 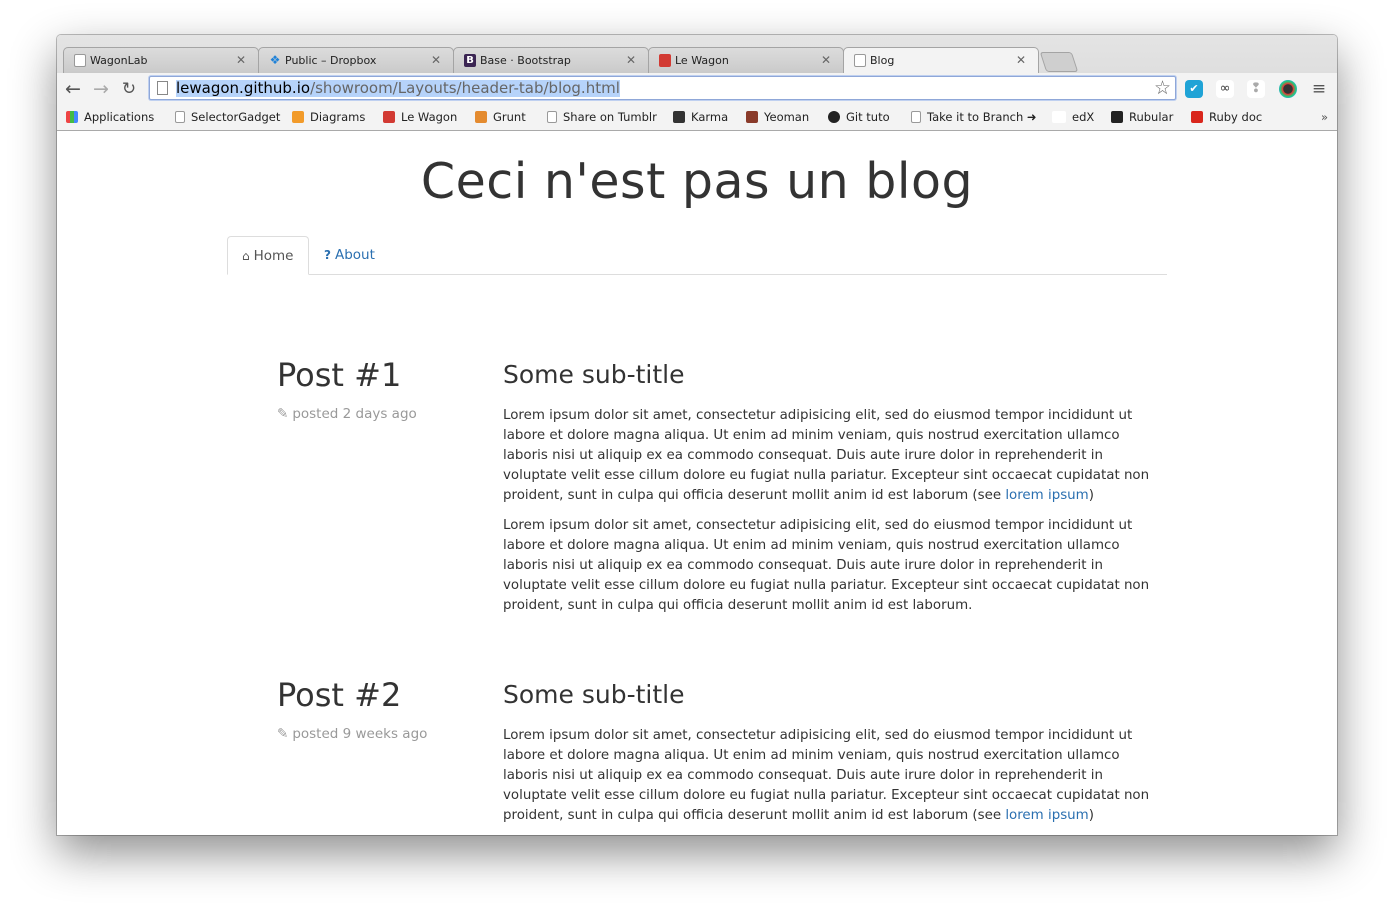 What do you see at coordinates (941, 60) in the screenshot?
I see `tab-blog: Blog ✕` at bounding box center [941, 60].